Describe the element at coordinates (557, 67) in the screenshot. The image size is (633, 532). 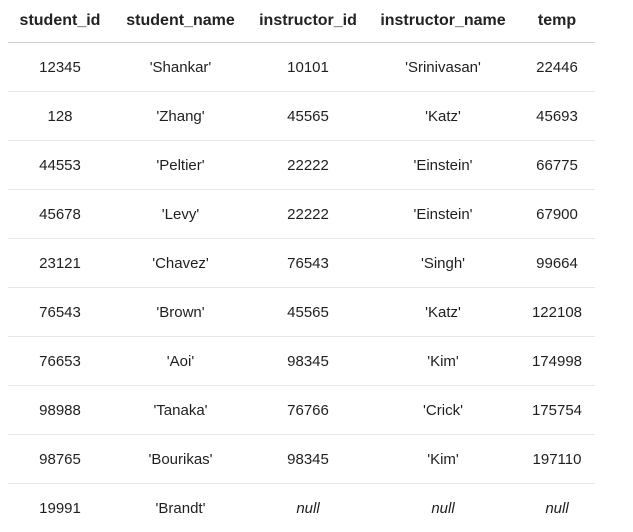
I see `cell-temp: 22446` at that location.